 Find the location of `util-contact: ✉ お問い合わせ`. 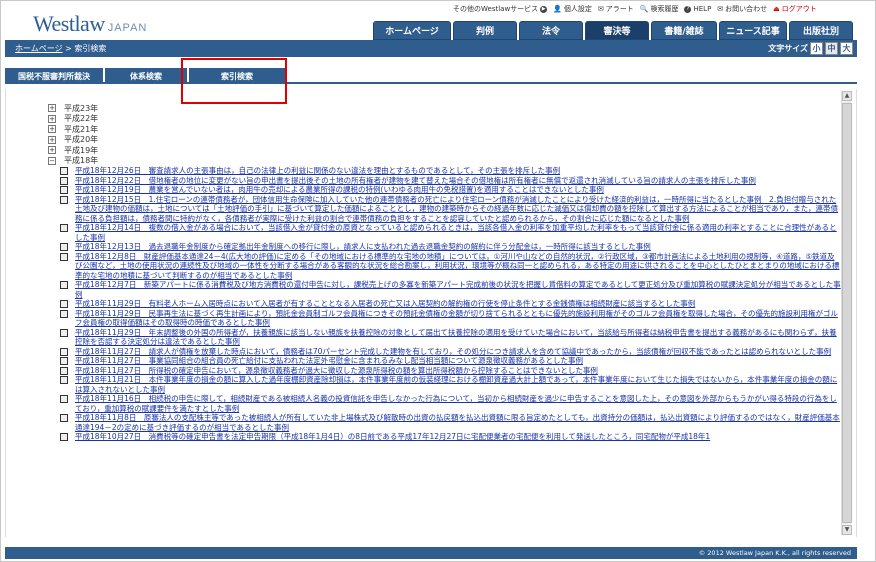

util-contact: ✉ お問い合わせ is located at coordinates (742, 9).